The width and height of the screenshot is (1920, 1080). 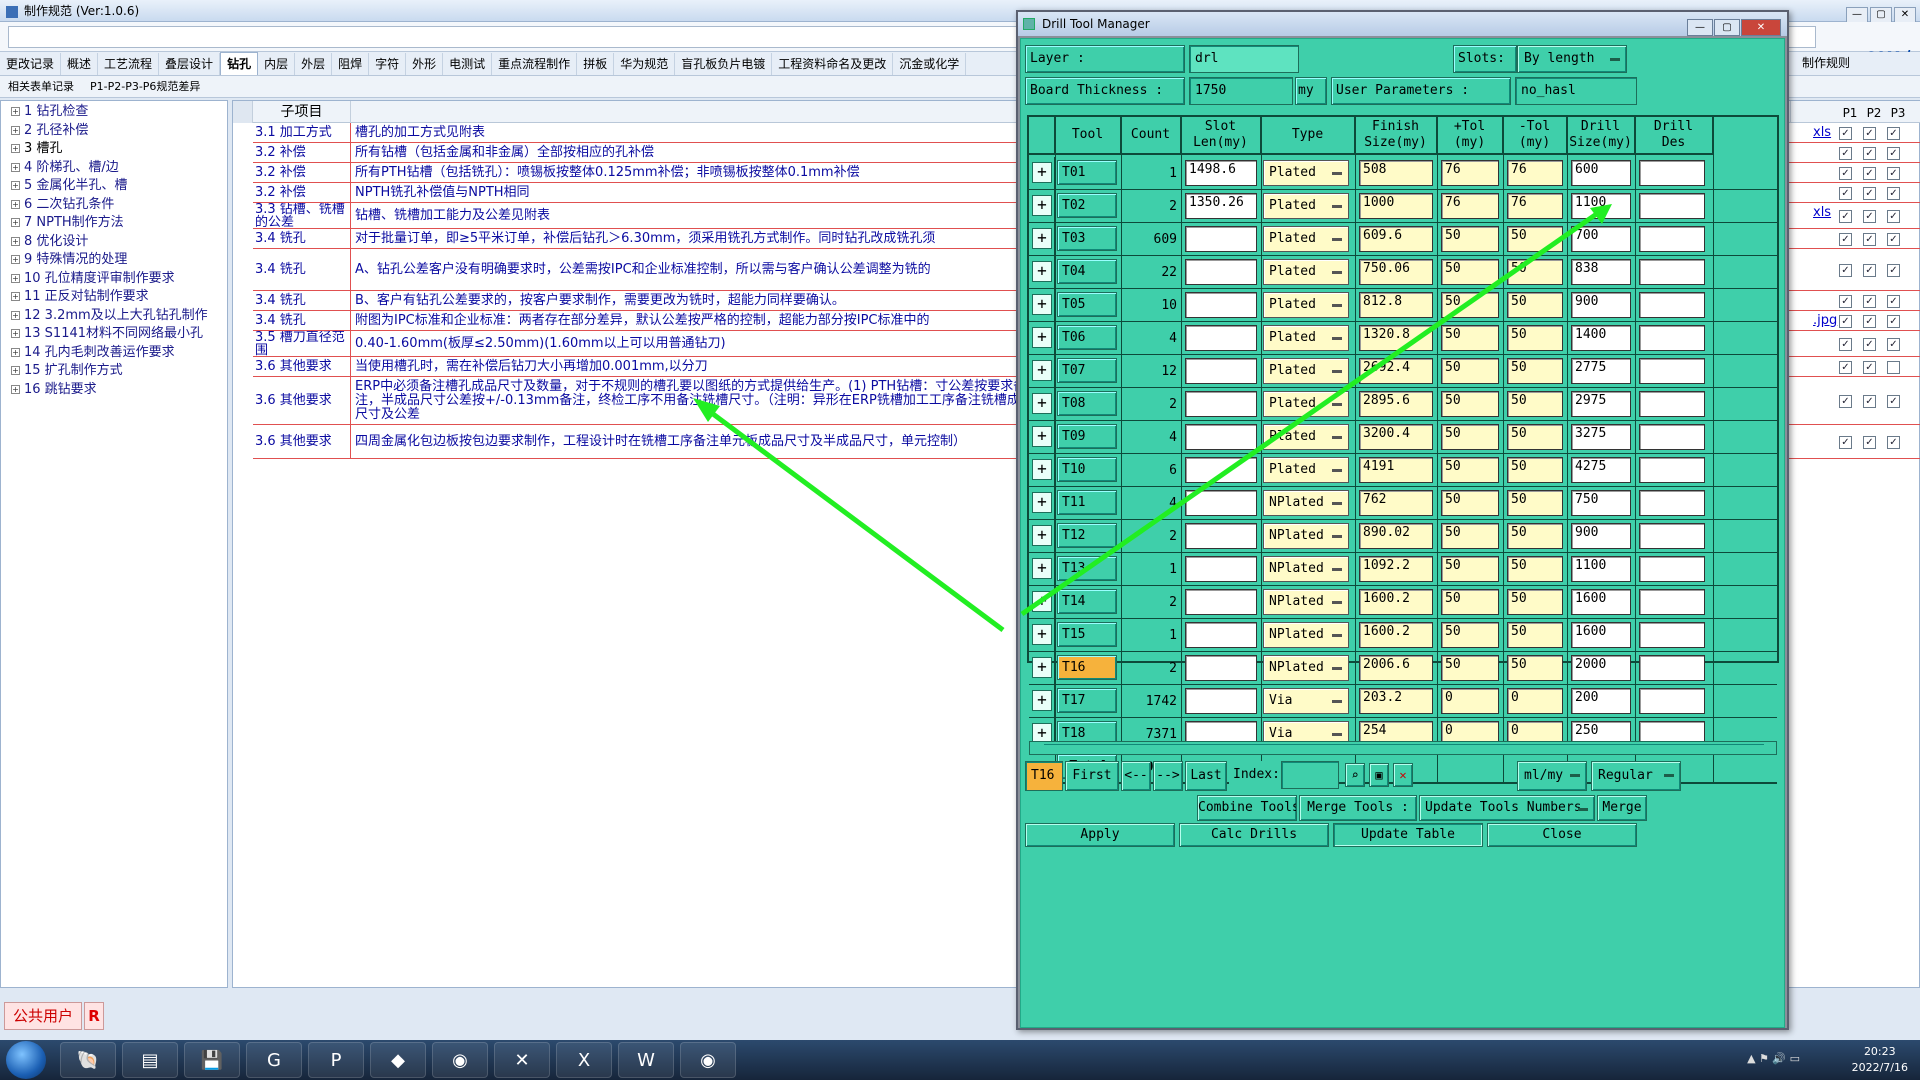 What do you see at coordinates (114, 205) in the screenshot?
I see `tree-item: +6 二次钻孔条件` at bounding box center [114, 205].